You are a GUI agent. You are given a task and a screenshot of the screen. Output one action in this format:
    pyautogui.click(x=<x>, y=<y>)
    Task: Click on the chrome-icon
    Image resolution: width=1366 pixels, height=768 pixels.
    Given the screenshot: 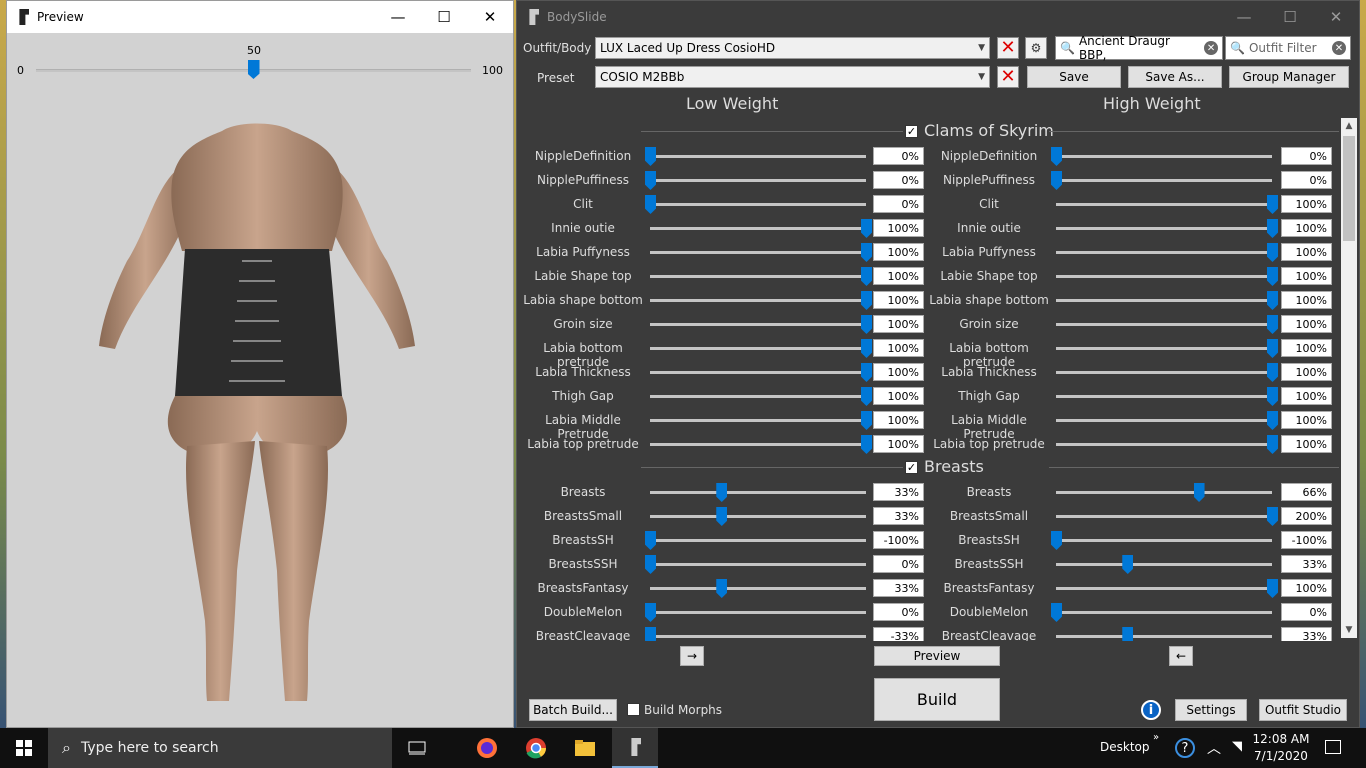 What is the action you would take?
    pyautogui.click(x=536, y=748)
    